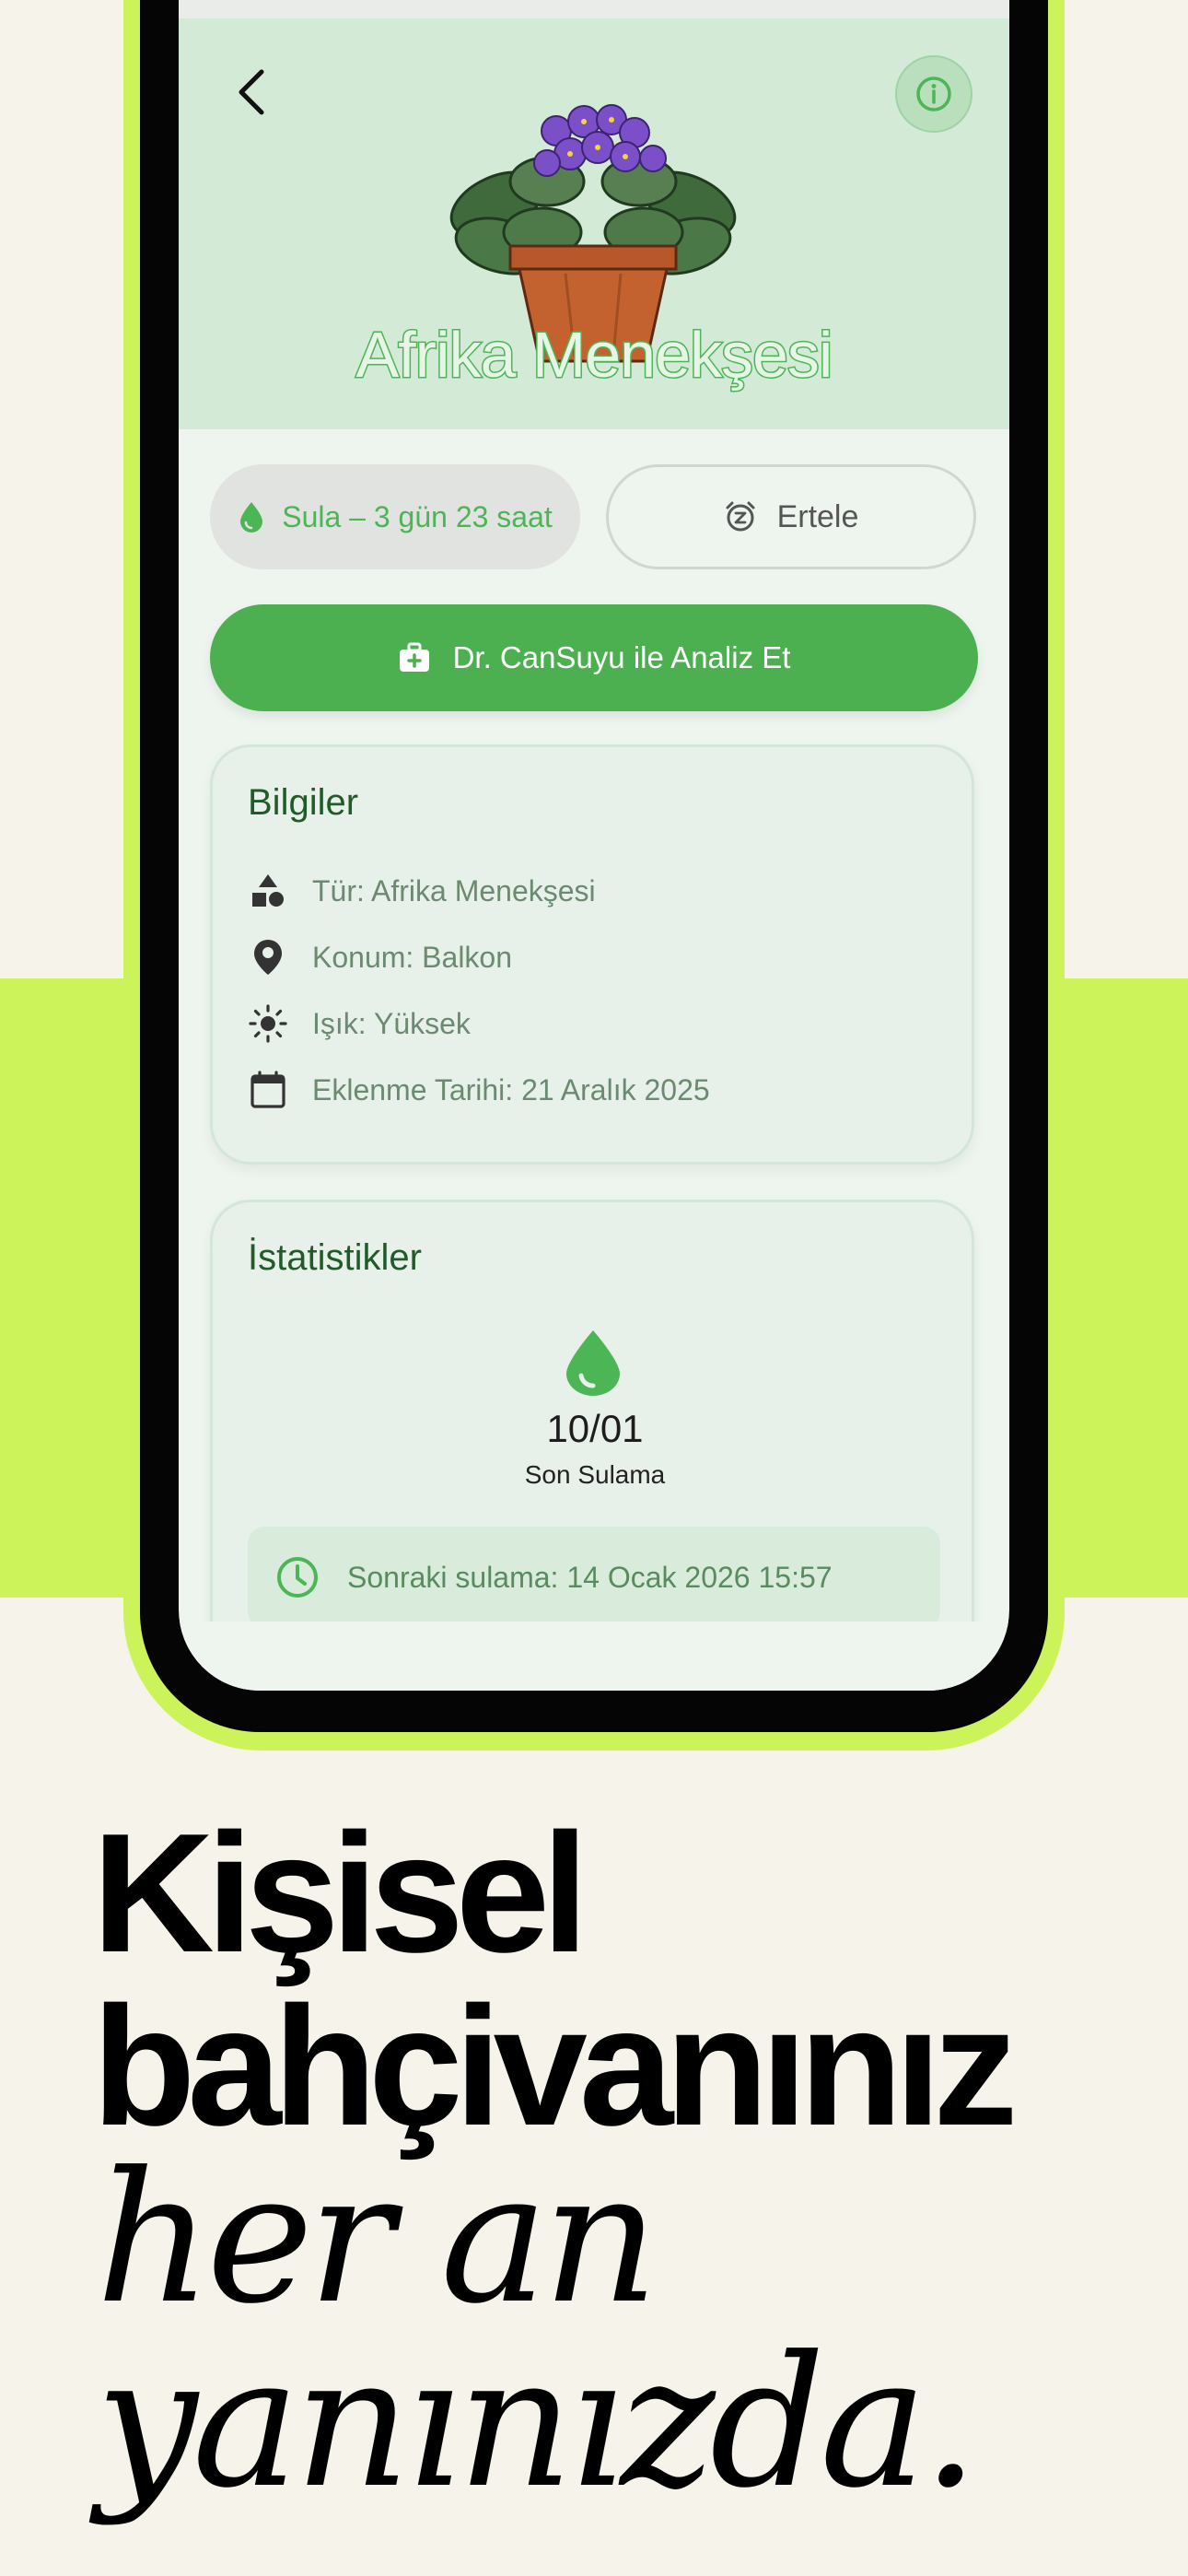 The height and width of the screenshot is (2576, 1188). Describe the element at coordinates (417, 516) in the screenshot. I see `water-button-label: Sula – 3 gün 23 saat` at that location.